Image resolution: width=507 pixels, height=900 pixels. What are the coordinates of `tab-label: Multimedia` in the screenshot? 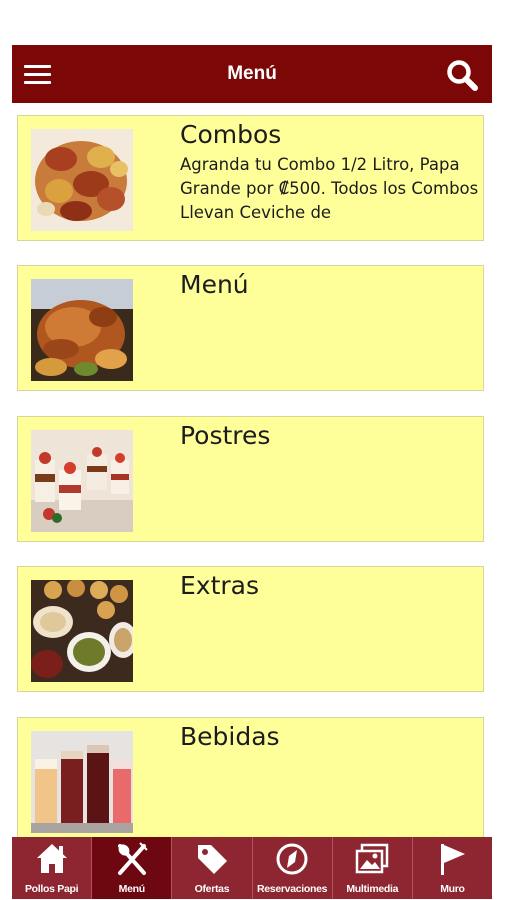 It's located at (372, 889).